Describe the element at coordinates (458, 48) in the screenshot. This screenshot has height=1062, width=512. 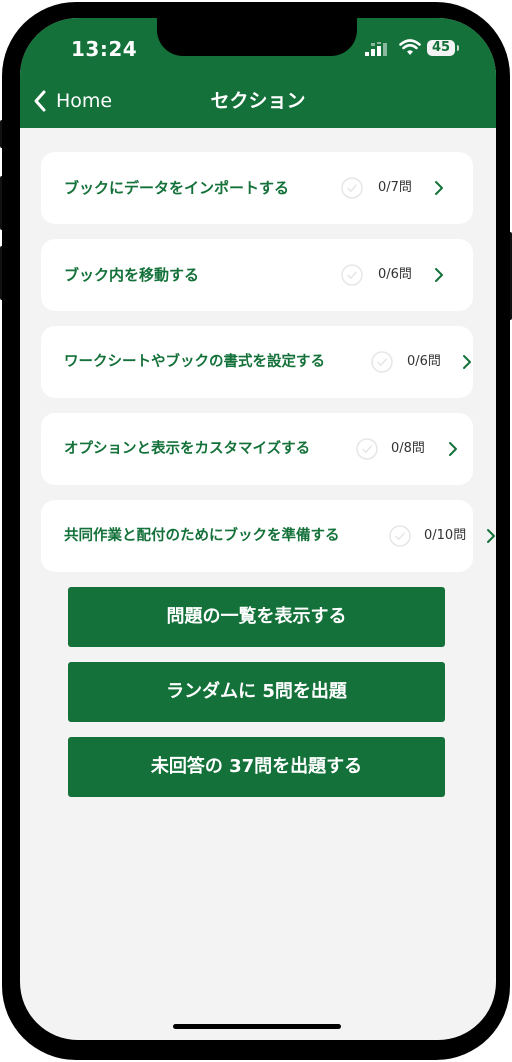
I see `battery-cap` at that location.